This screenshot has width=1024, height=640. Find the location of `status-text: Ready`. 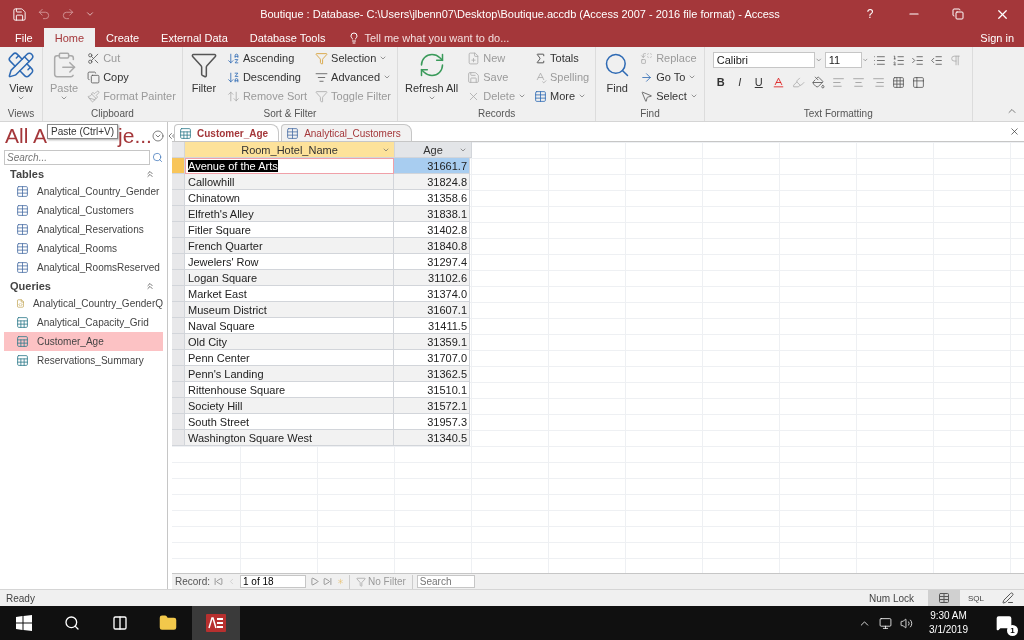

status-text: Ready is located at coordinates (20, 598).